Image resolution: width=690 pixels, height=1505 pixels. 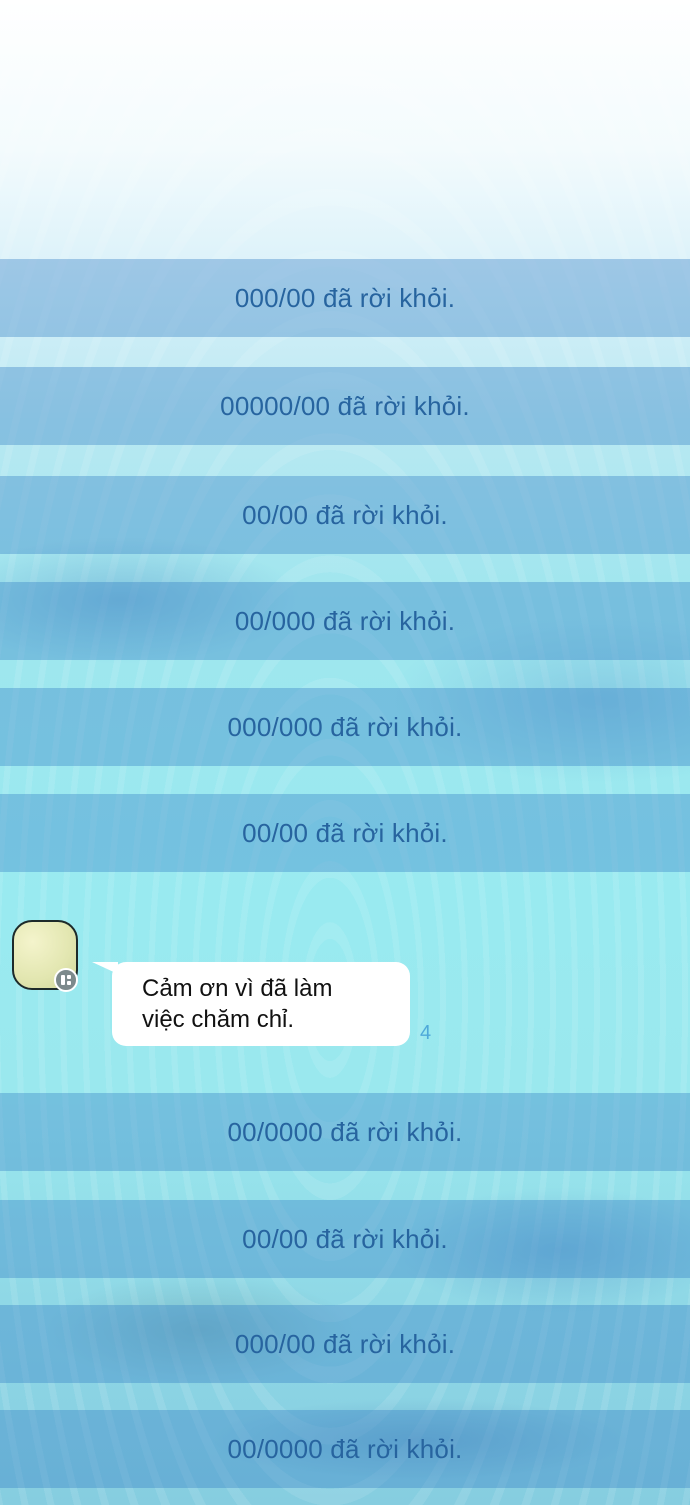 I want to click on system-message-row: 000/000 đã rời khỏi., so click(x=345, y=727).